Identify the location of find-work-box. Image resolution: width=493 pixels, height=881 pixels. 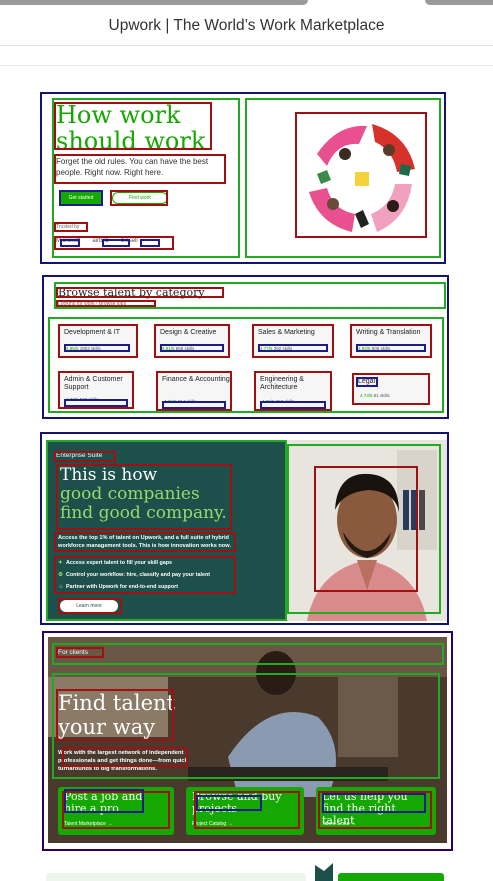
(139, 198).